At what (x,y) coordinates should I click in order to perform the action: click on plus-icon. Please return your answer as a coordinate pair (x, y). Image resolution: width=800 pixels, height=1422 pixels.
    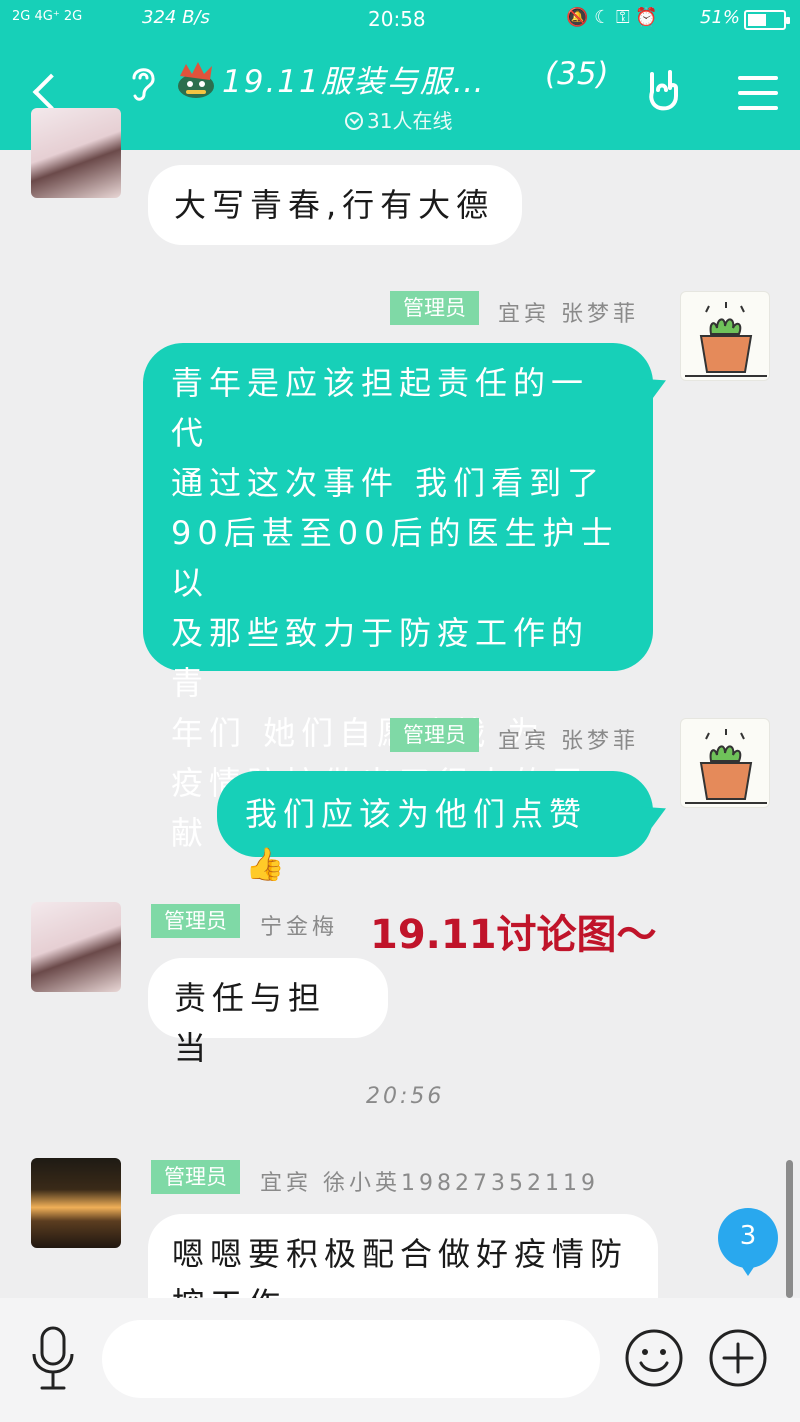
    Looking at the image, I should click on (738, 1358).